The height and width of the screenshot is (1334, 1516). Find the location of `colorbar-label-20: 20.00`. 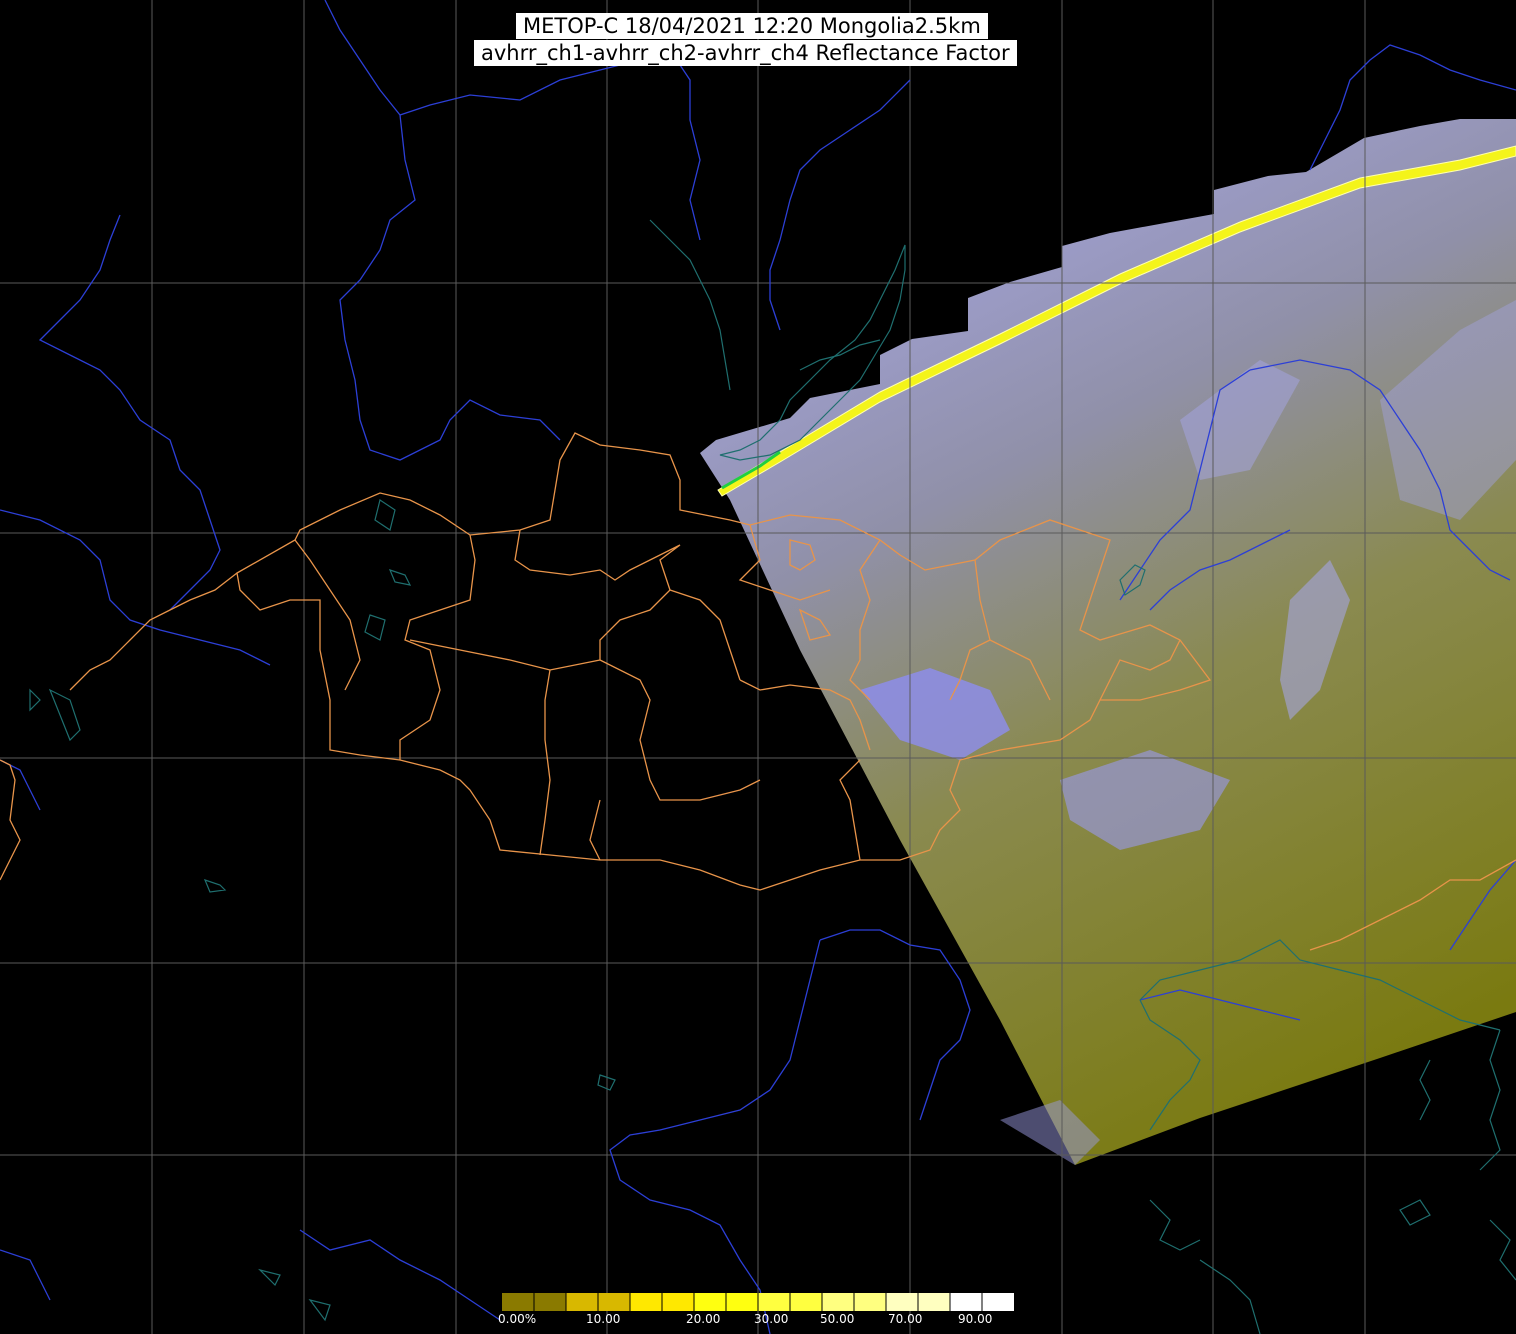

colorbar-label-20: 20.00 is located at coordinates (703, 1319).